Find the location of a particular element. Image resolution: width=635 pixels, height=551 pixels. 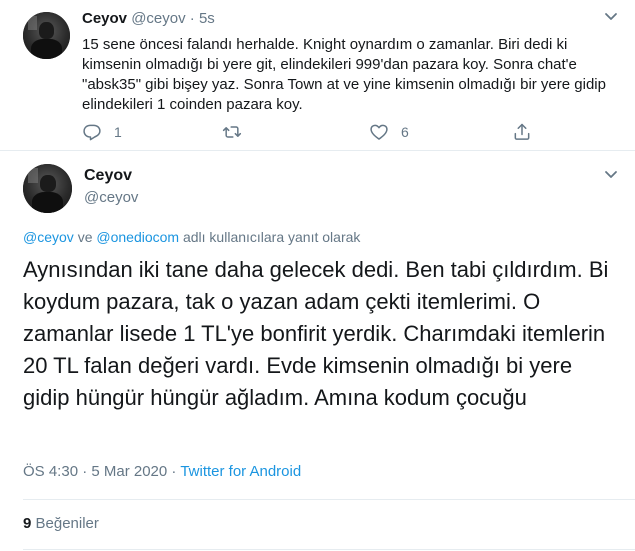

tweet-timestamp: ÖS 4:30 · 5 Mar 2020 is located at coordinates (95, 471).